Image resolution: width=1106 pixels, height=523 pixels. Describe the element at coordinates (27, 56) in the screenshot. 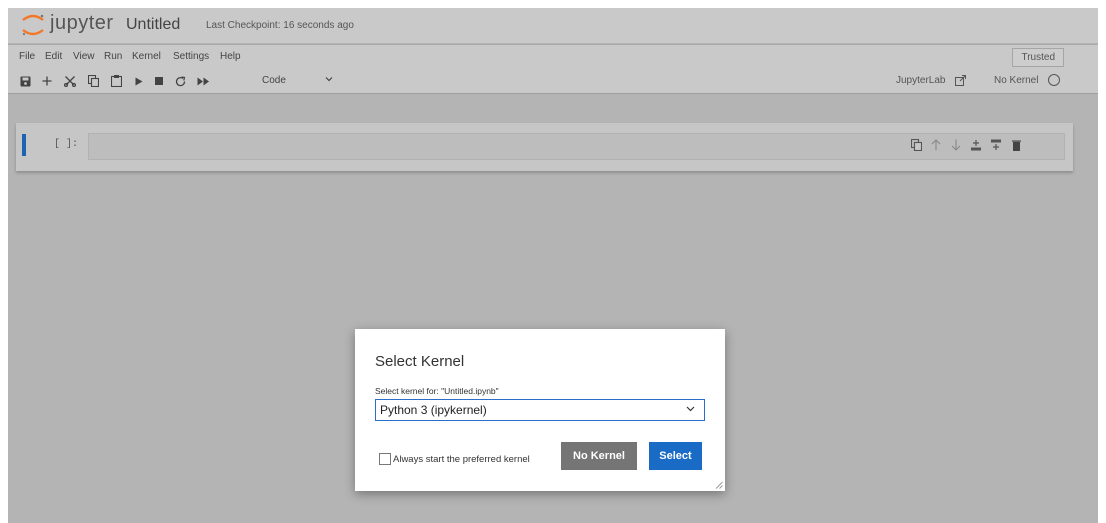

I see `menu-file: File` at that location.